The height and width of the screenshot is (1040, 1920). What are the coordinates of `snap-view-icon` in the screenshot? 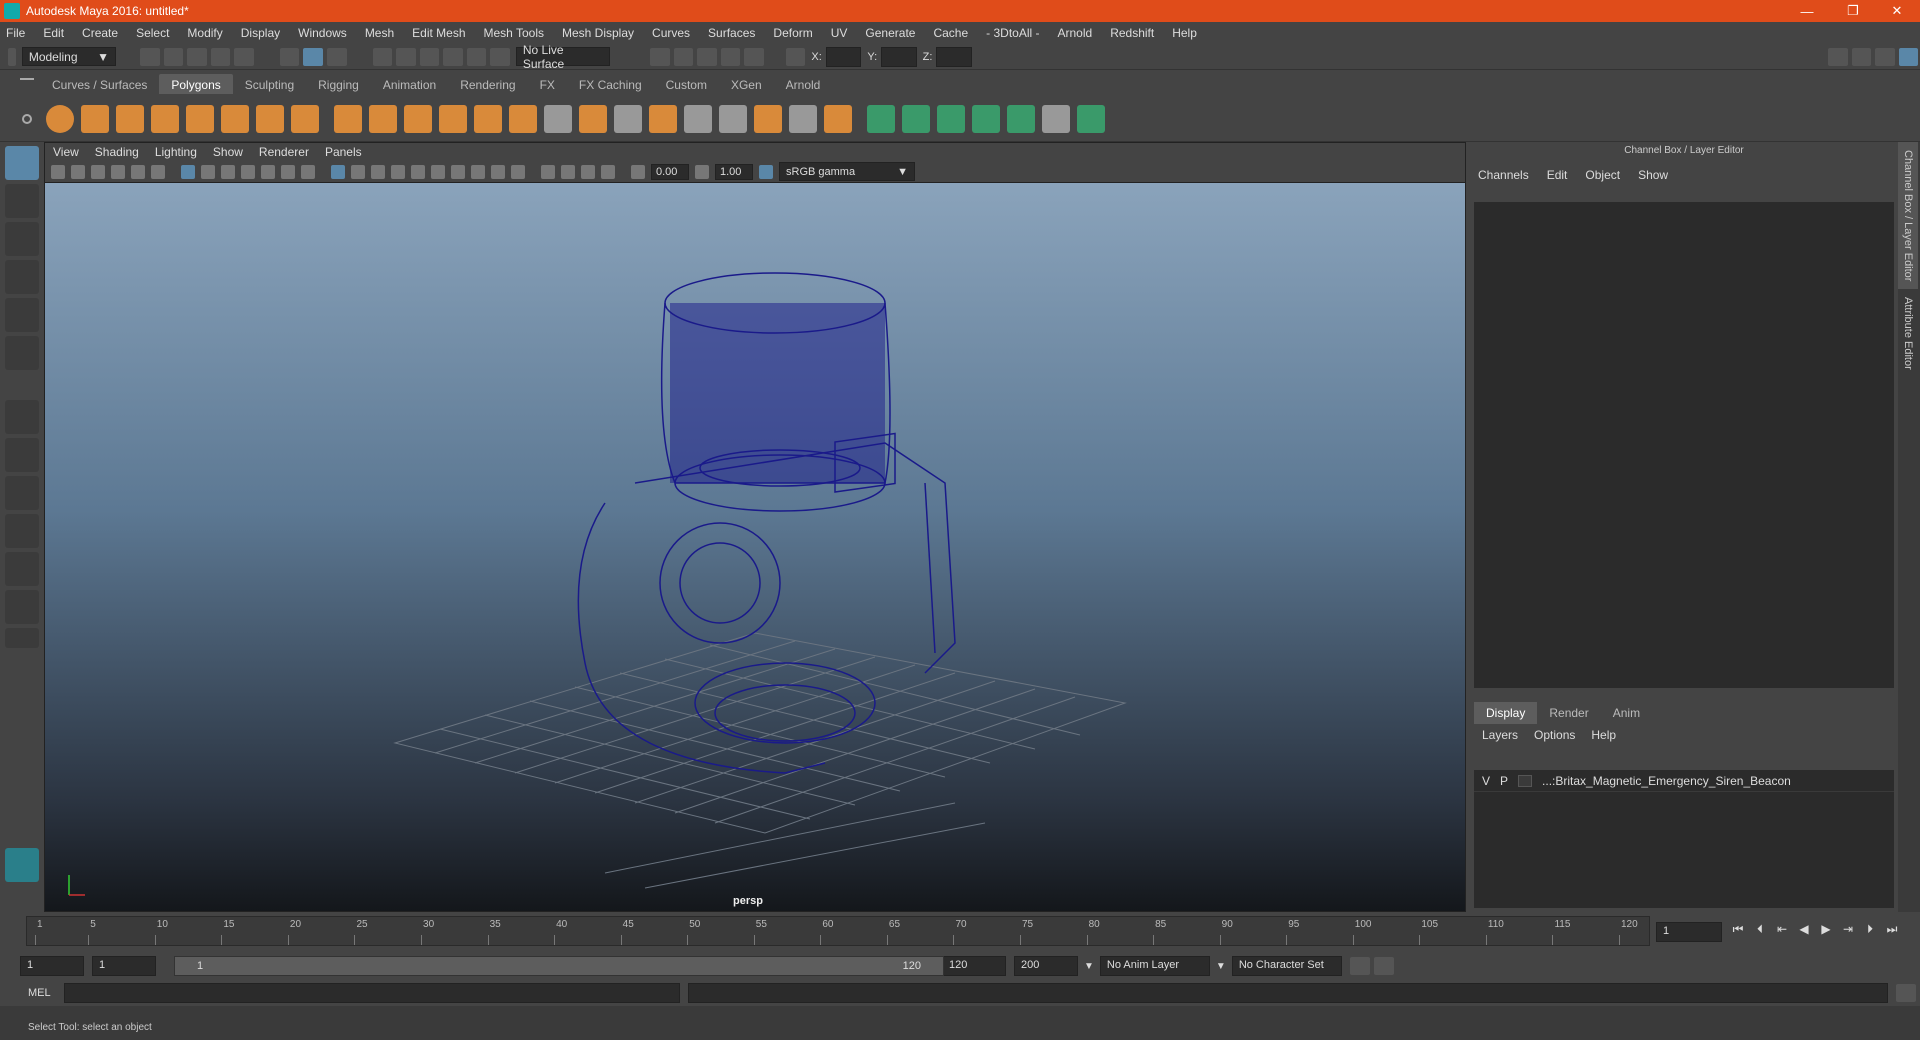 It's located at (453, 56).